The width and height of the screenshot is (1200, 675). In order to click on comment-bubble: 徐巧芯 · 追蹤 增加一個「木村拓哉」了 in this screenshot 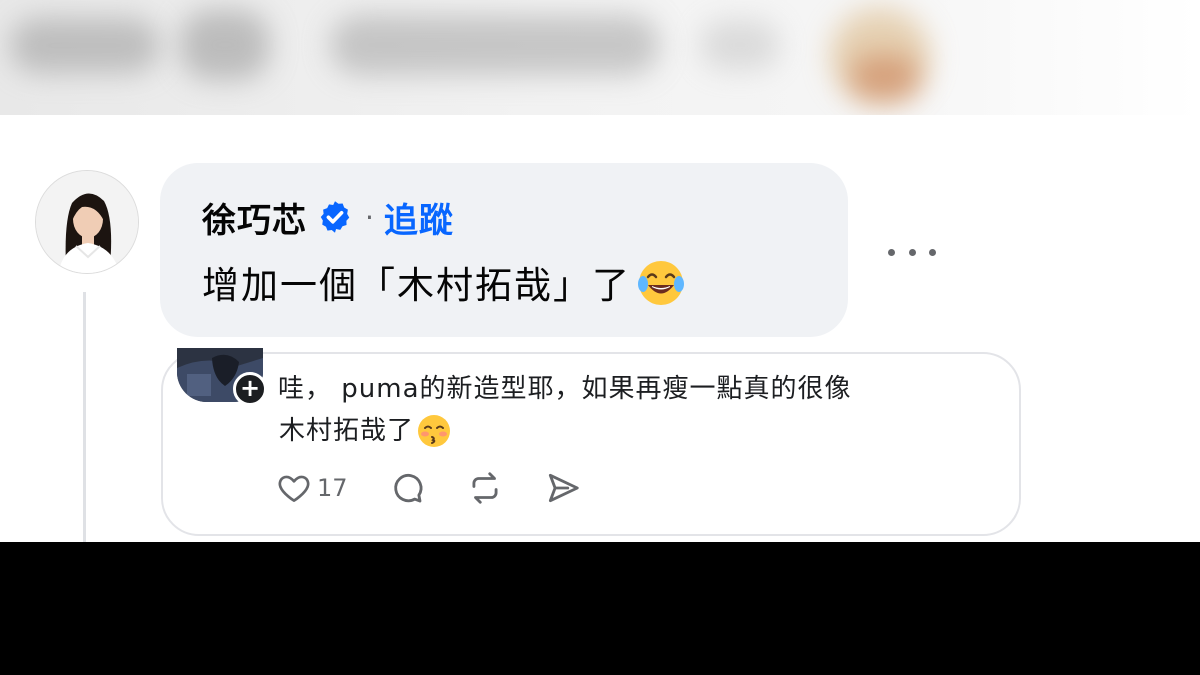, I will do `click(504, 250)`.